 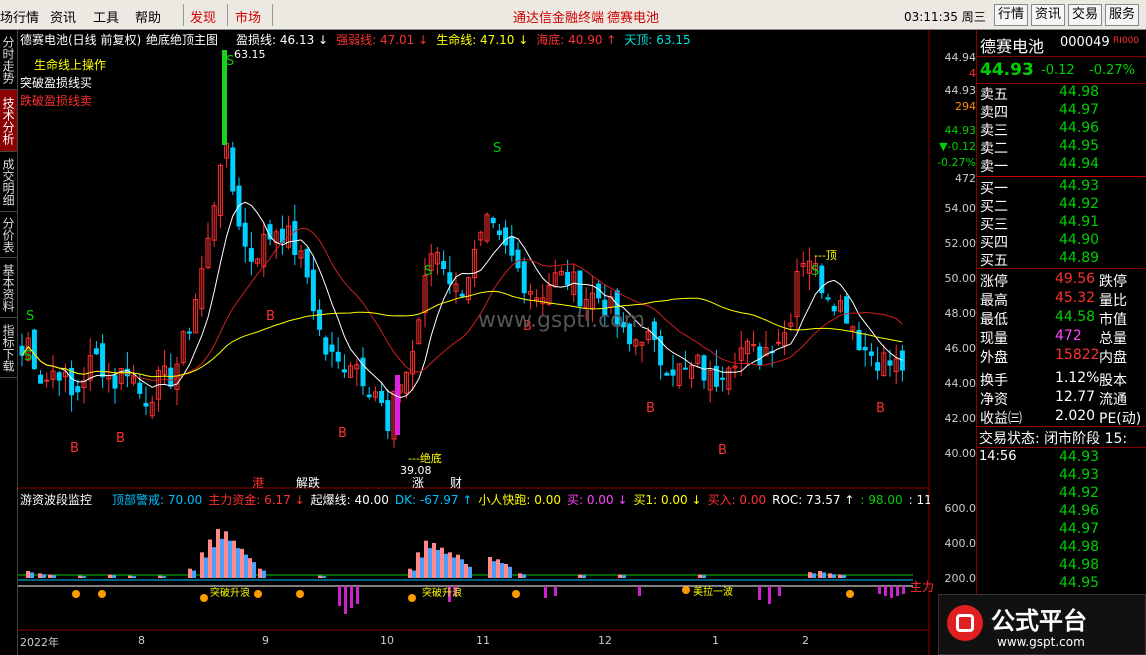 I want to click on tab-indicator-download: 指标下载, so click(x=8, y=348).